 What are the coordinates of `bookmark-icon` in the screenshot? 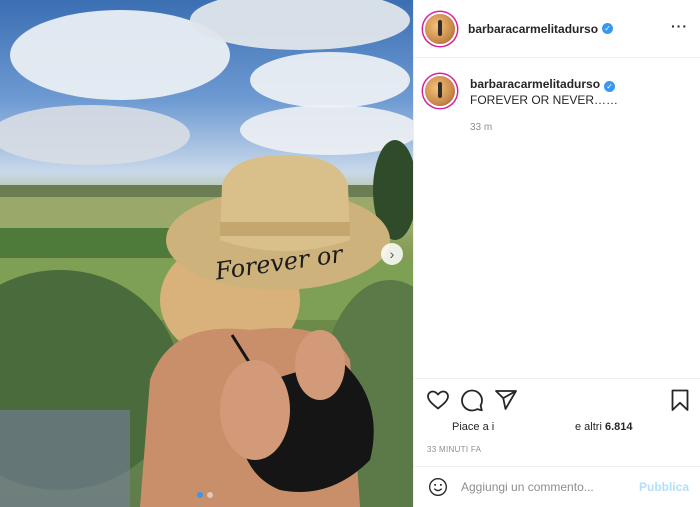 It's located at (680, 400).